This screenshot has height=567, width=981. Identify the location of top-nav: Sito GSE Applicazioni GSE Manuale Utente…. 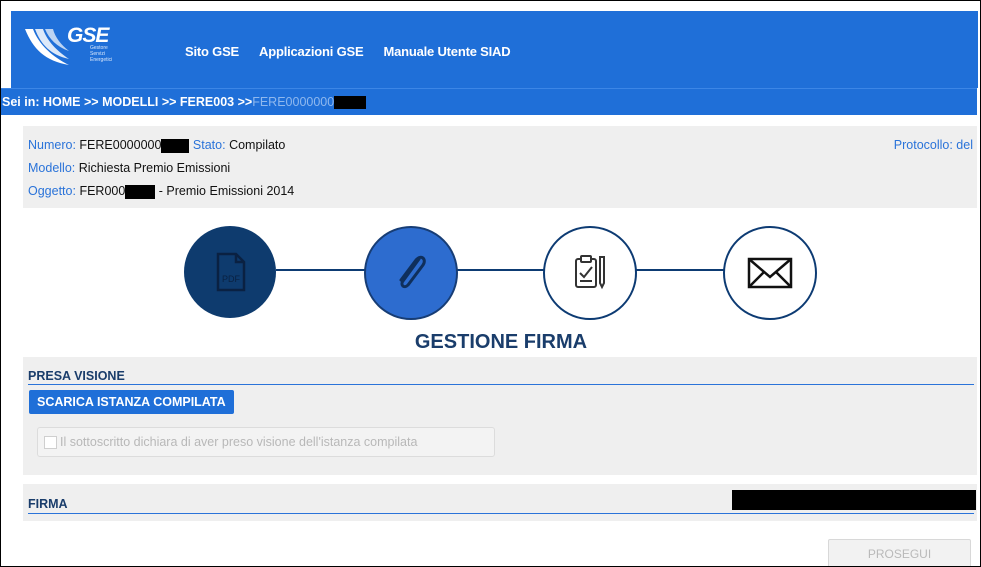
(348, 51).